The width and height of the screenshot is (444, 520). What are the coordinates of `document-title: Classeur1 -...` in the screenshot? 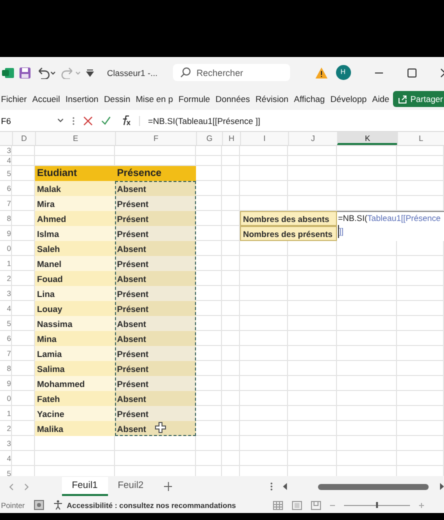 It's located at (132, 73).